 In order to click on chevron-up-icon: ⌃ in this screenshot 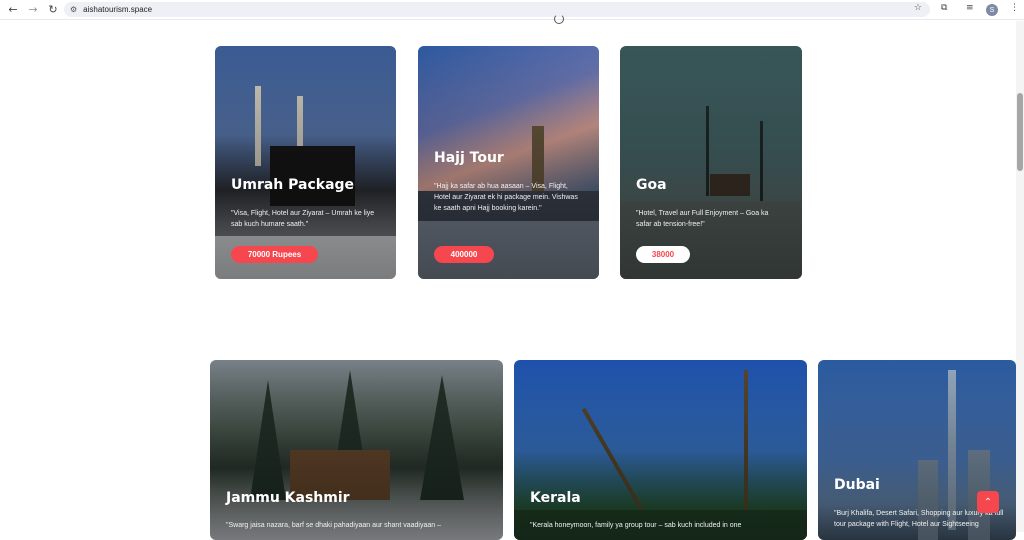, I will do `click(988, 502)`.